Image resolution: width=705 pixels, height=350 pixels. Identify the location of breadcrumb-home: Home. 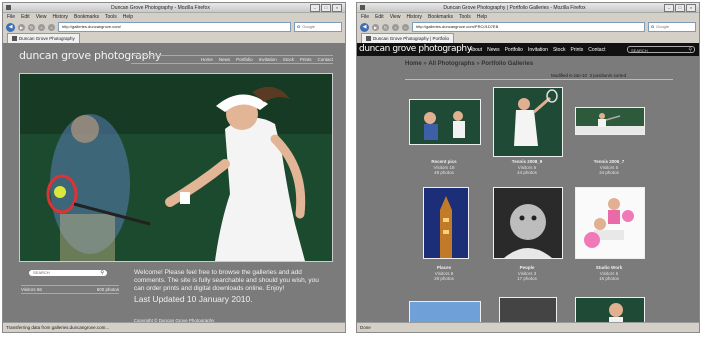
(413, 64).